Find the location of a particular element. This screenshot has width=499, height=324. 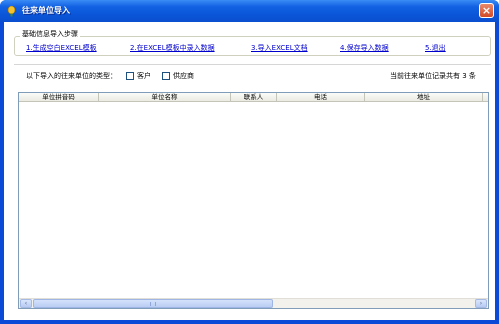

window-title: 往来单位导入 is located at coordinates (46, 10).